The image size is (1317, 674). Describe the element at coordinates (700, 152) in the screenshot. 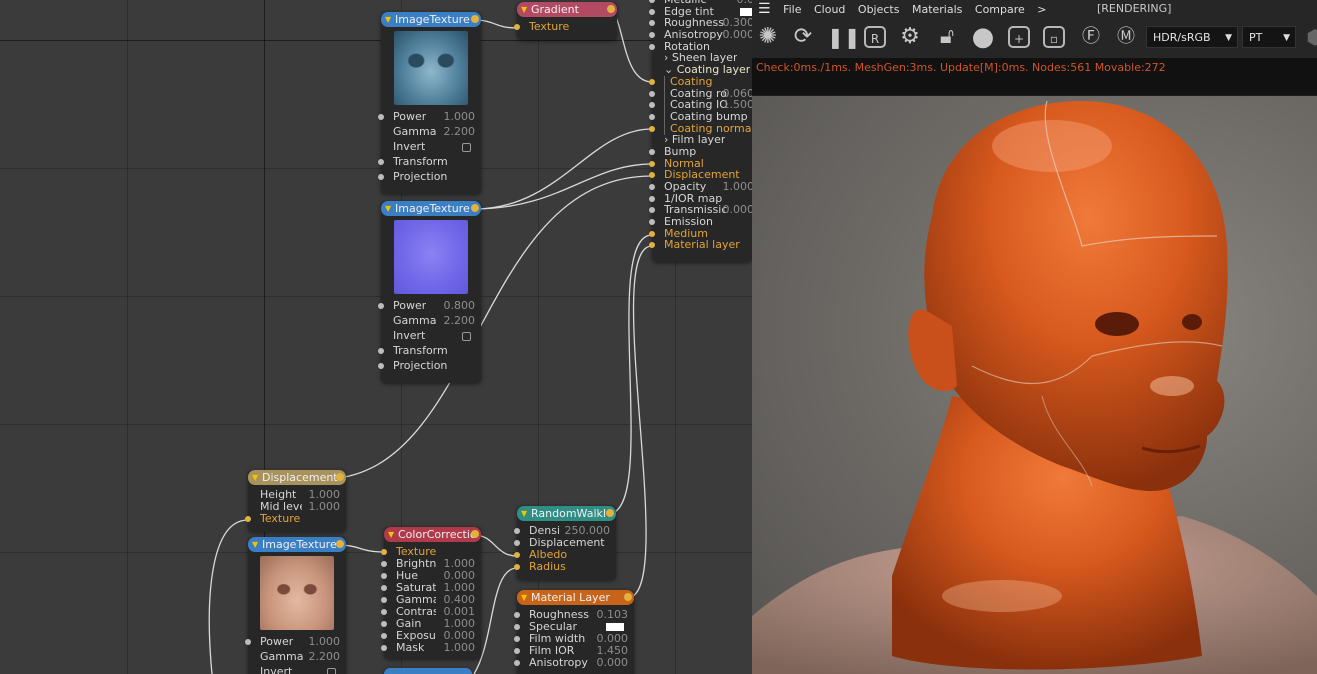

I see `material-row: Bump` at that location.